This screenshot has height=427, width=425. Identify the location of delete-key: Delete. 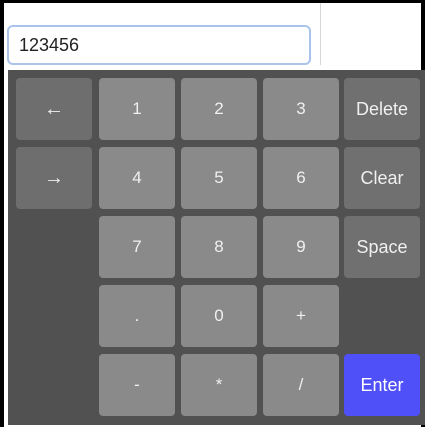
(382, 109).